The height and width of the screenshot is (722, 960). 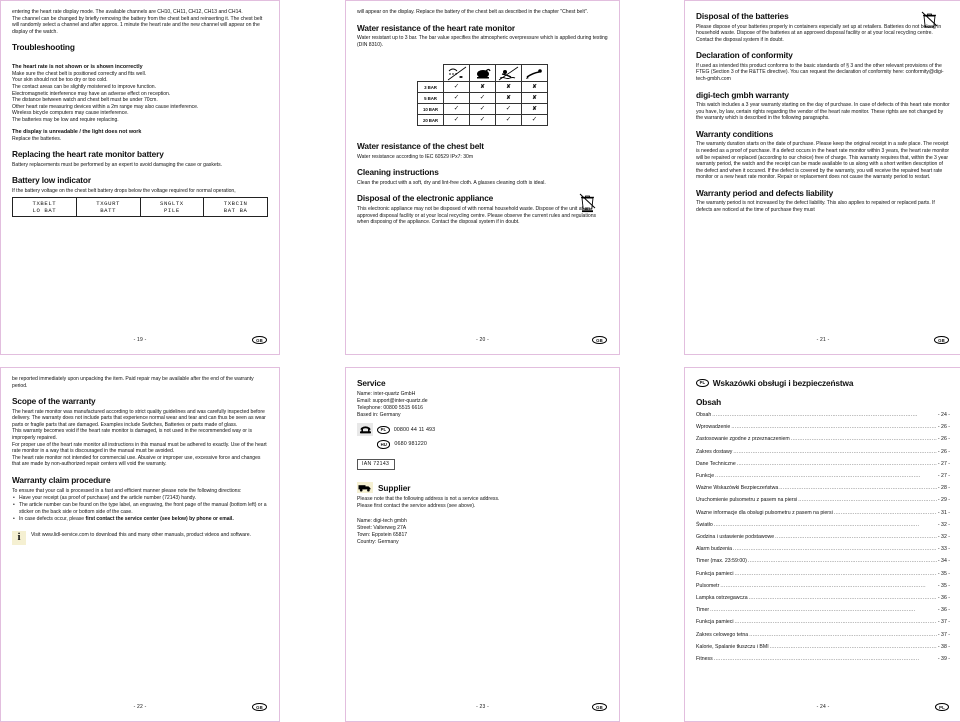 What do you see at coordinates (172, 203) in the screenshot?
I see `lcd-cell-top: SNGLTX` at bounding box center [172, 203].